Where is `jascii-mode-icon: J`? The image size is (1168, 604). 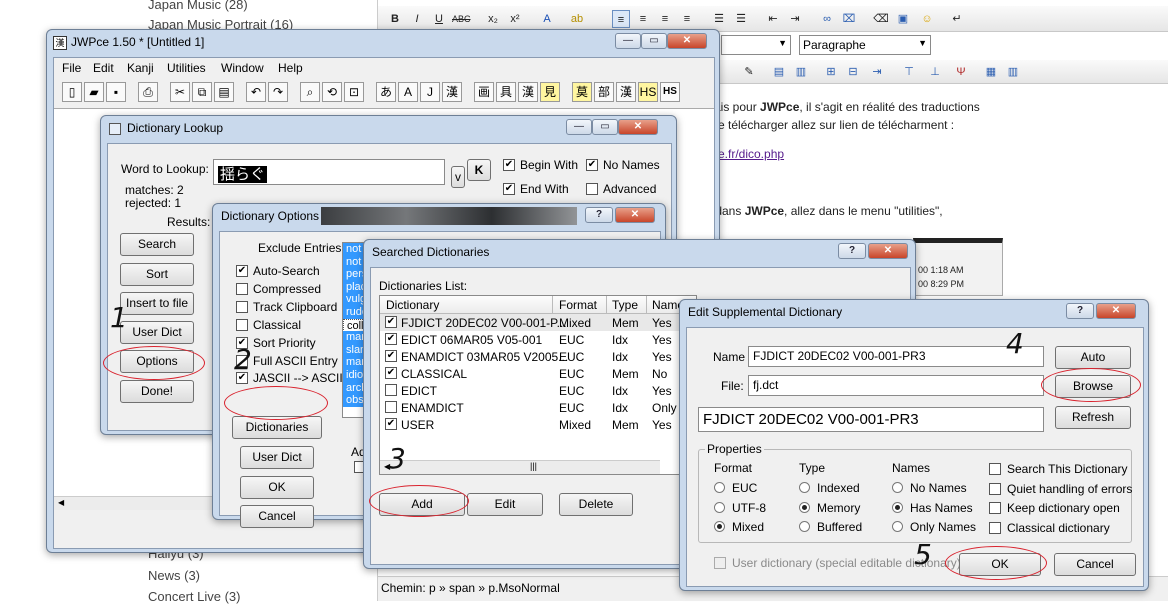
jascii-mode-icon: J is located at coordinates (430, 92).